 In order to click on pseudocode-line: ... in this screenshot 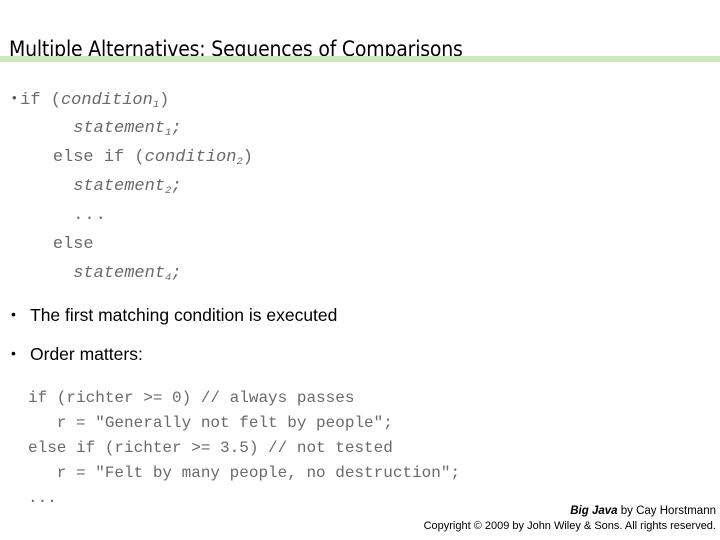, I will do `click(292, 215)`.